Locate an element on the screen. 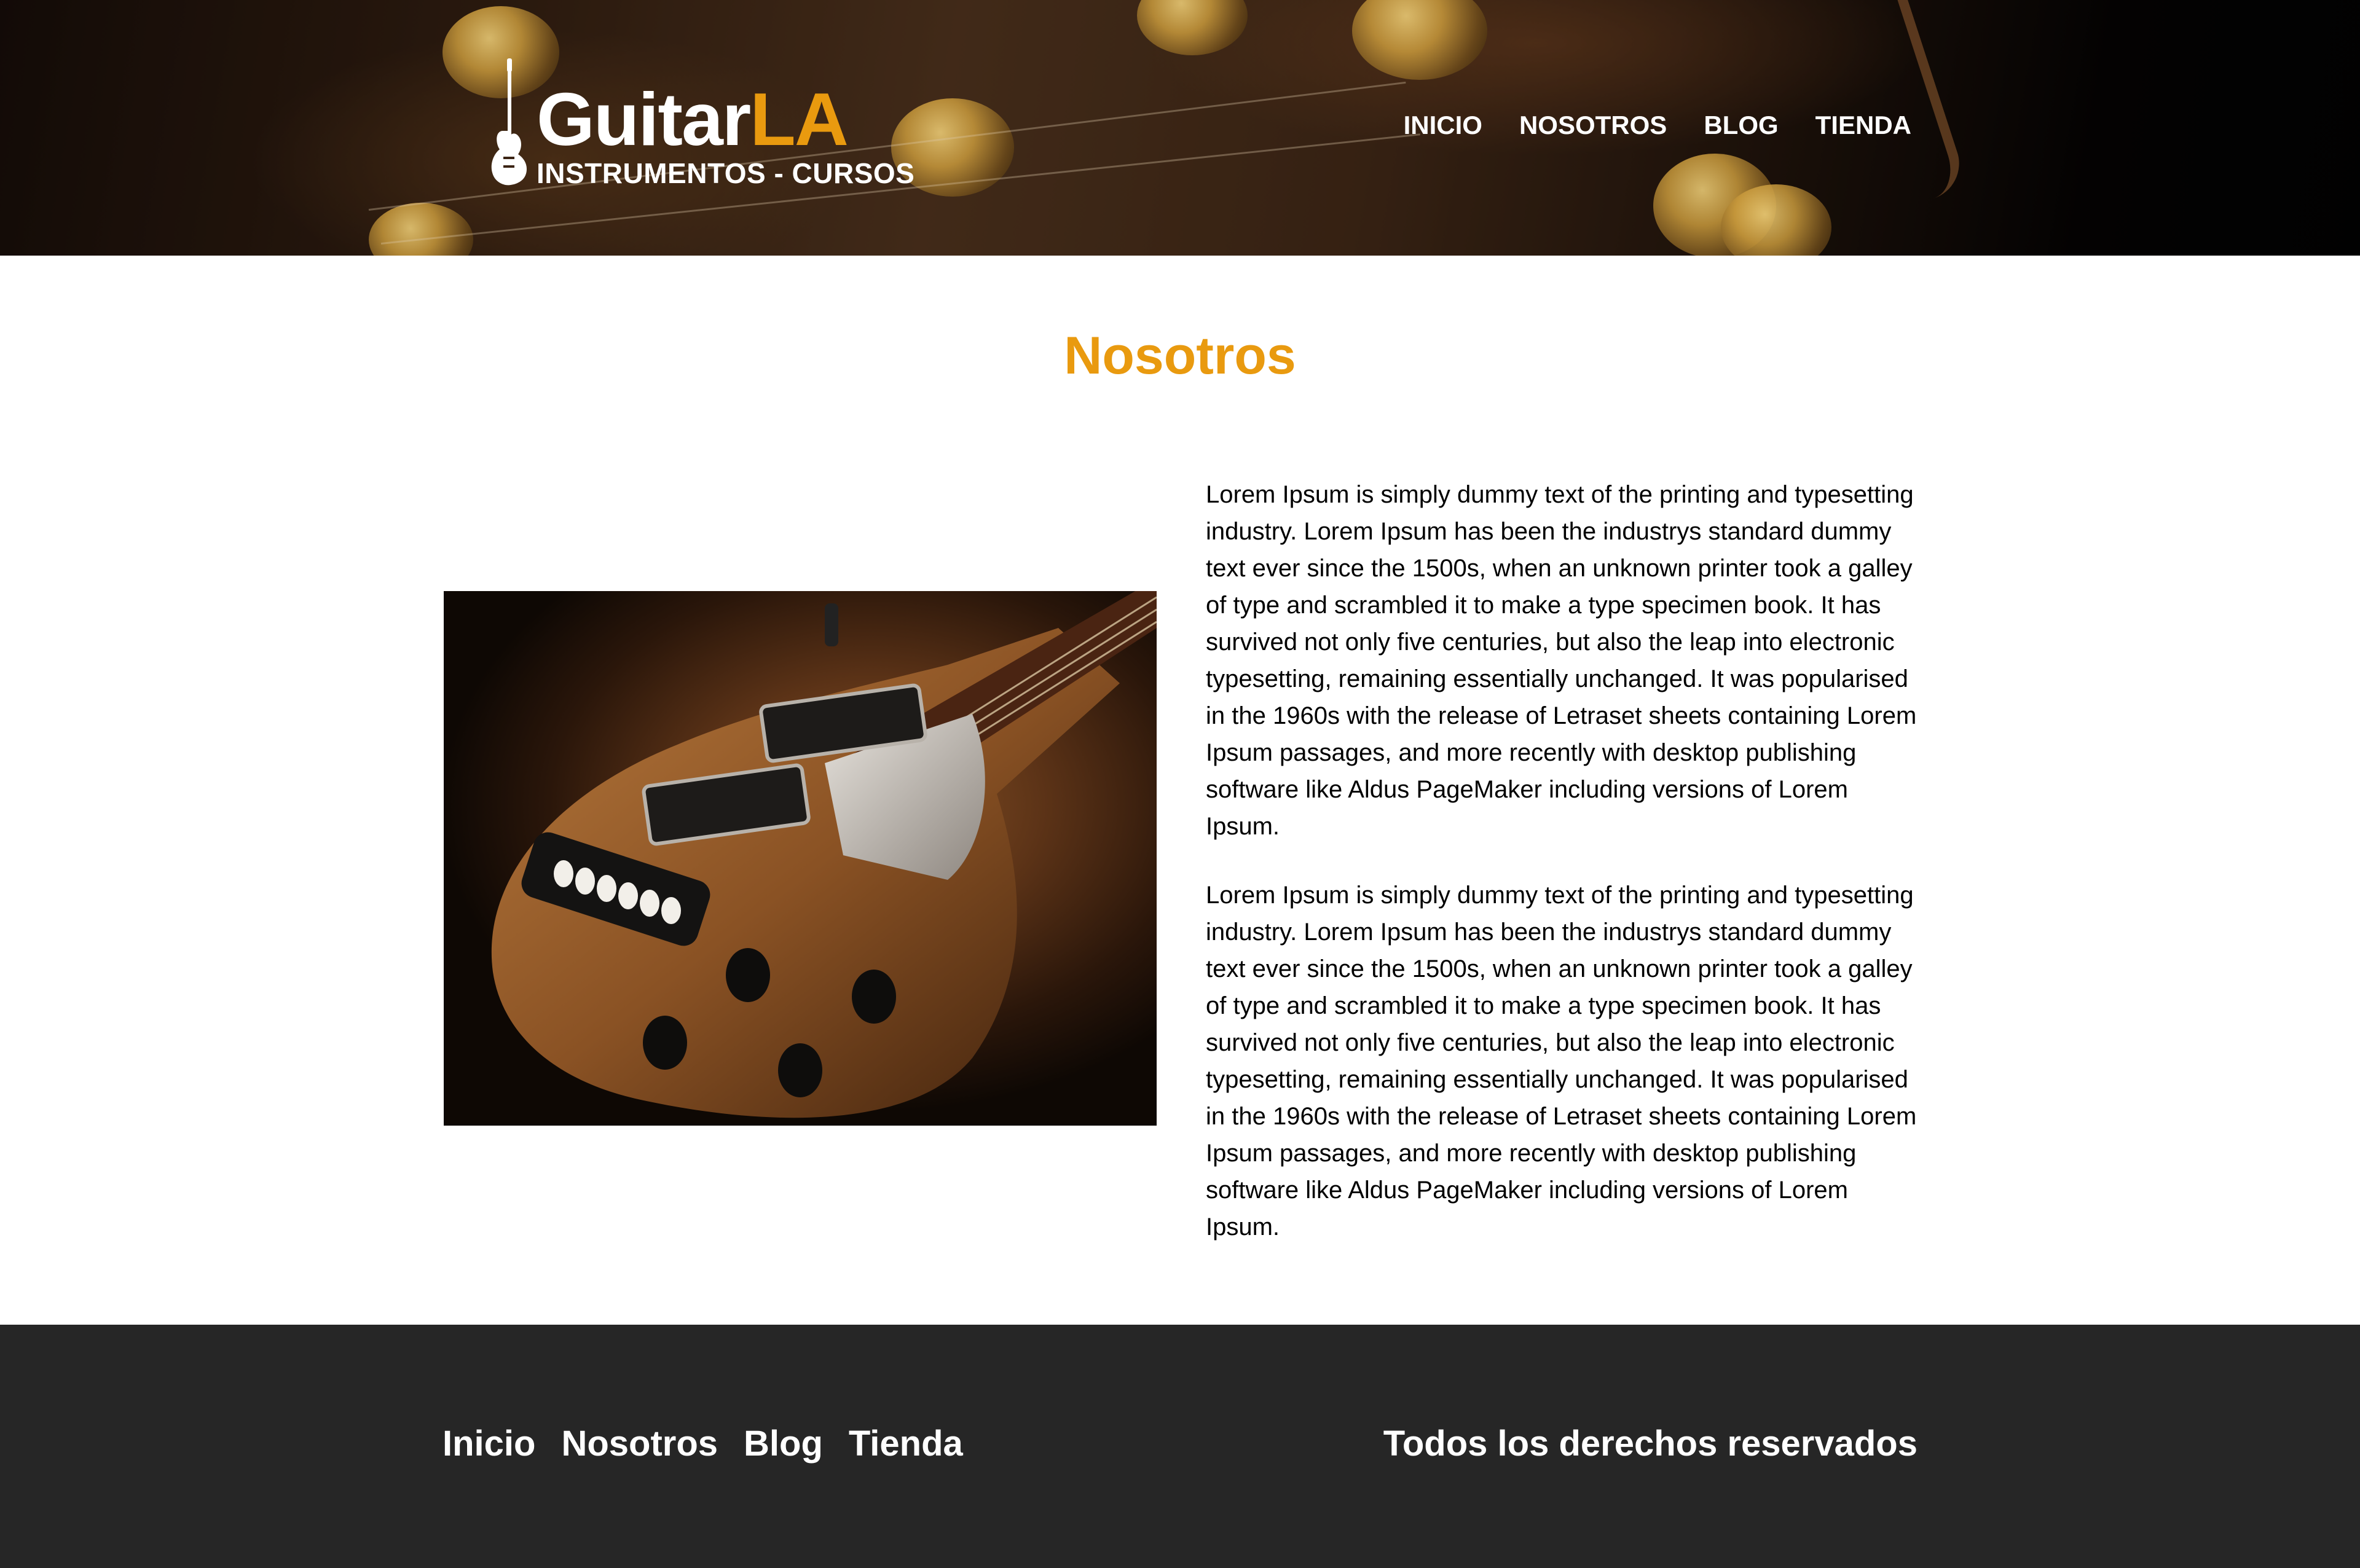 The height and width of the screenshot is (1568, 2360). nav-link-nosotros: NOSOTROS is located at coordinates (1593, 125).